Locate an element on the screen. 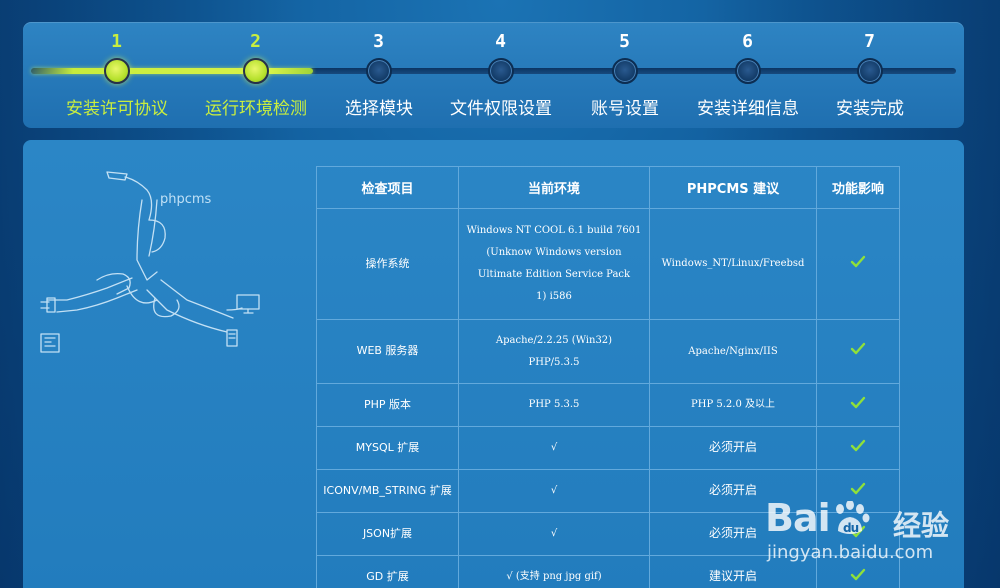  check-item-label: PHP 版本 is located at coordinates (387, 404).